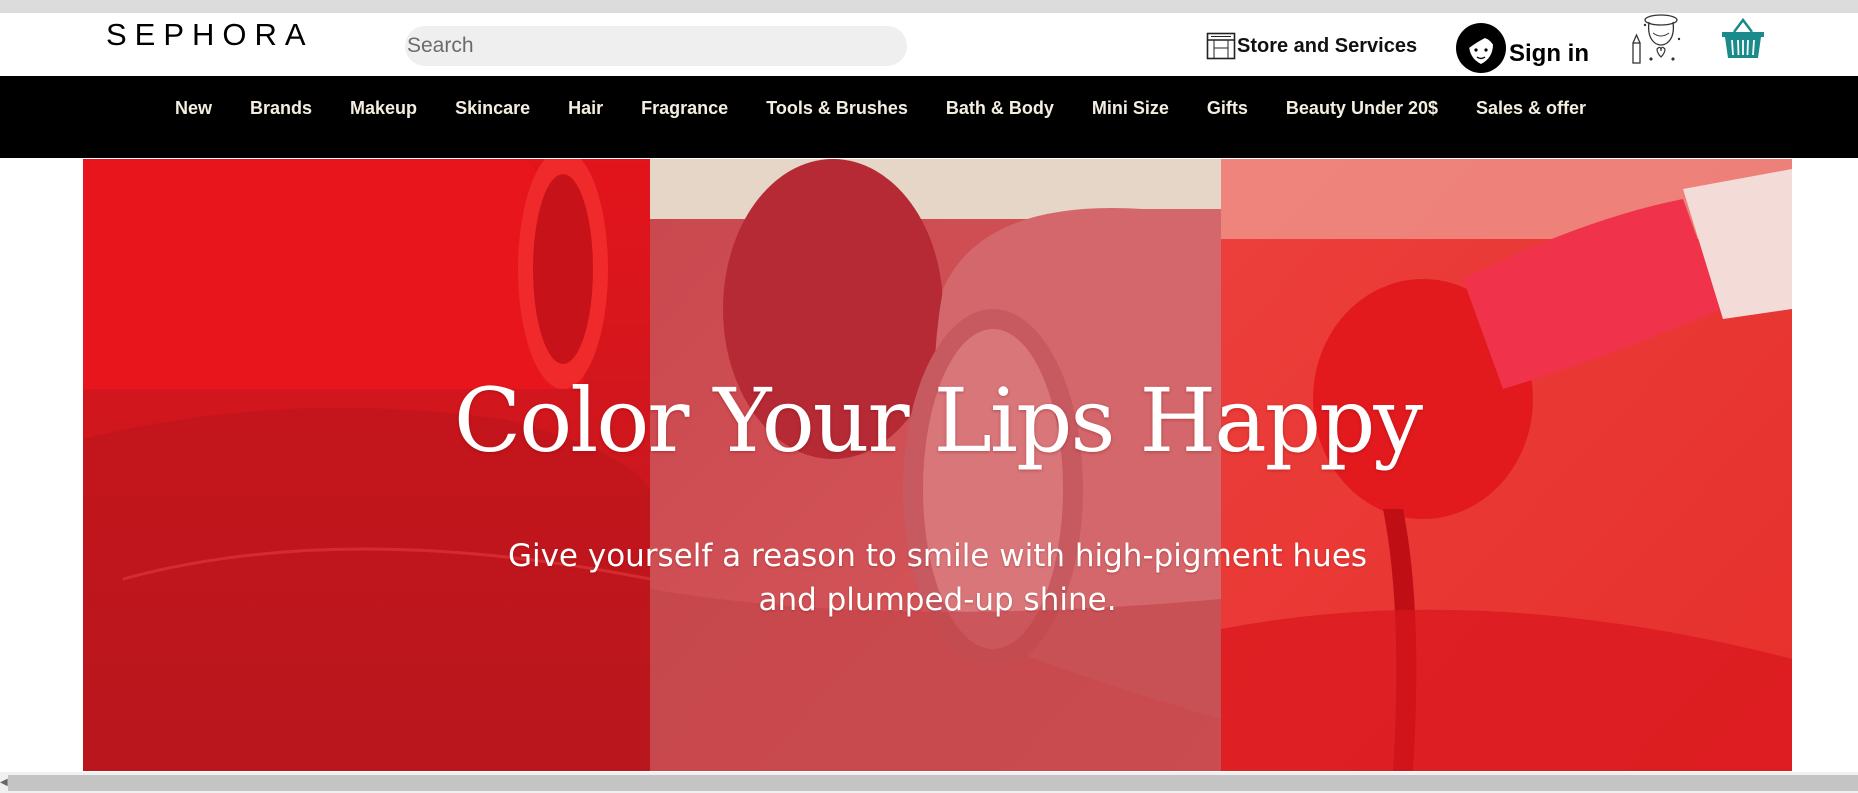  I want to click on horizontal-scrollbar: ◀, so click(929, 782).